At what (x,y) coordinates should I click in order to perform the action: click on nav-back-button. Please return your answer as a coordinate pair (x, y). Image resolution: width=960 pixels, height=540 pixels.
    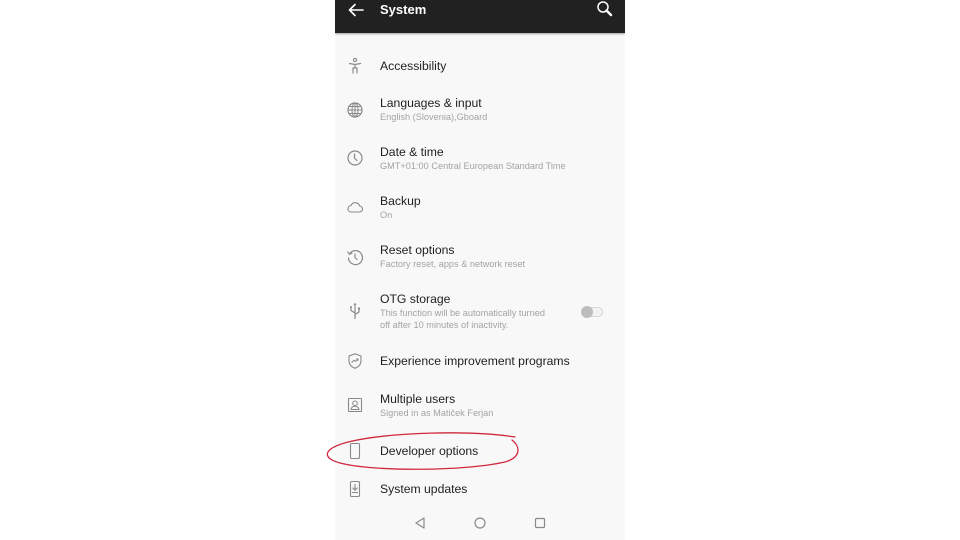
    Looking at the image, I should click on (420, 523).